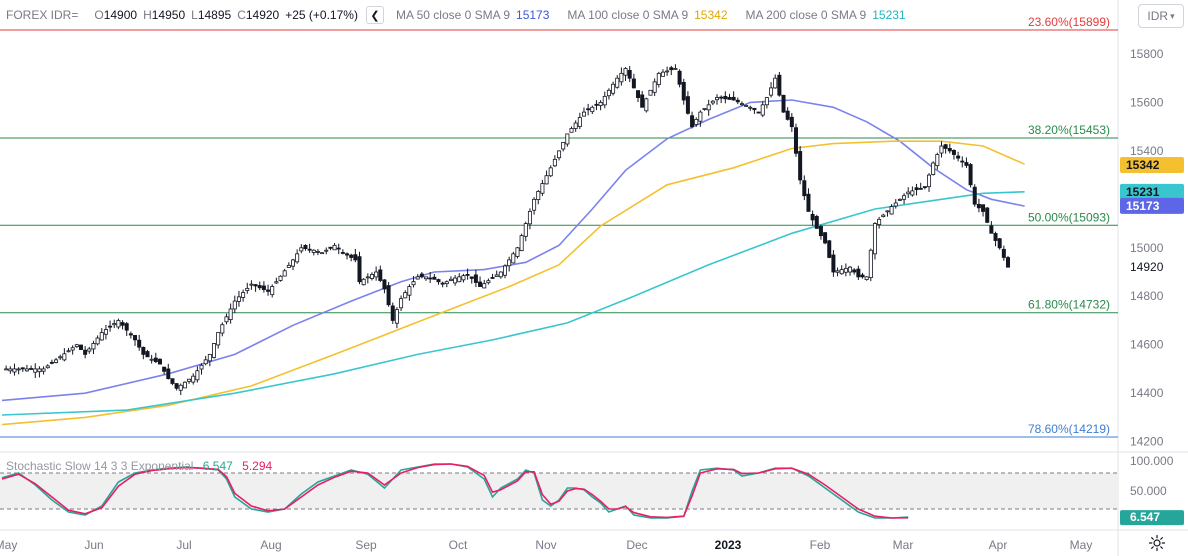 This screenshot has width=1188, height=556. I want to click on price-tick-label: 15000, so click(1147, 248).